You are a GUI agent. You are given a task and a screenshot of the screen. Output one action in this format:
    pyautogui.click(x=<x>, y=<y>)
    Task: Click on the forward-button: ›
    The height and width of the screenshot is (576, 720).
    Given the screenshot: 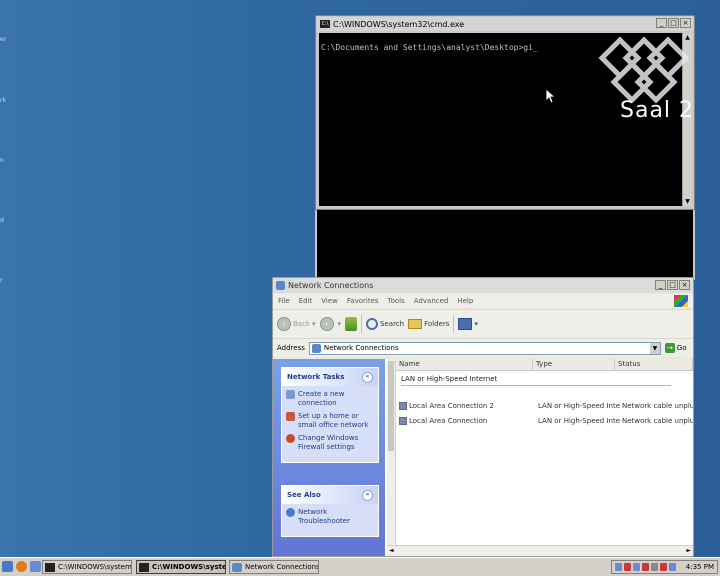 What is the action you would take?
    pyautogui.click(x=326, y=324)
    